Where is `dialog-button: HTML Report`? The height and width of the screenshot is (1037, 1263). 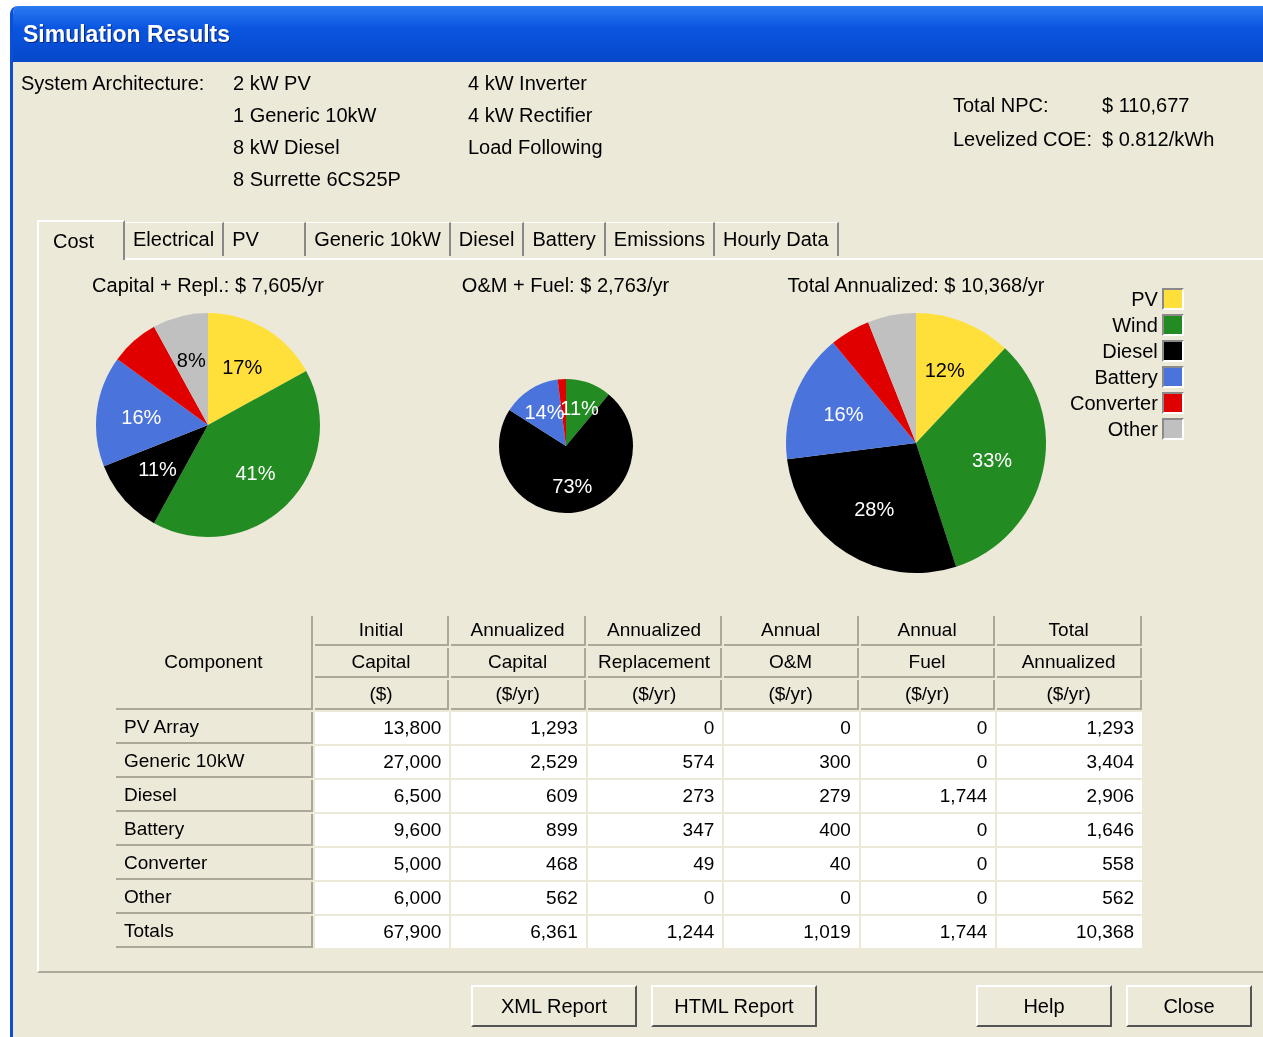
dialog-button: HTML Report is located at coordinates (734, 1006).